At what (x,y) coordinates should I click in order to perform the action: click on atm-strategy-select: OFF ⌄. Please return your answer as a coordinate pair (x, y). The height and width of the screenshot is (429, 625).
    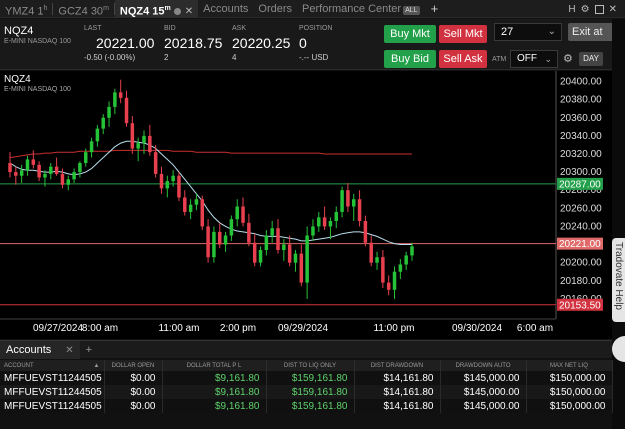
    Looking at the image, I should click on (534, 59).